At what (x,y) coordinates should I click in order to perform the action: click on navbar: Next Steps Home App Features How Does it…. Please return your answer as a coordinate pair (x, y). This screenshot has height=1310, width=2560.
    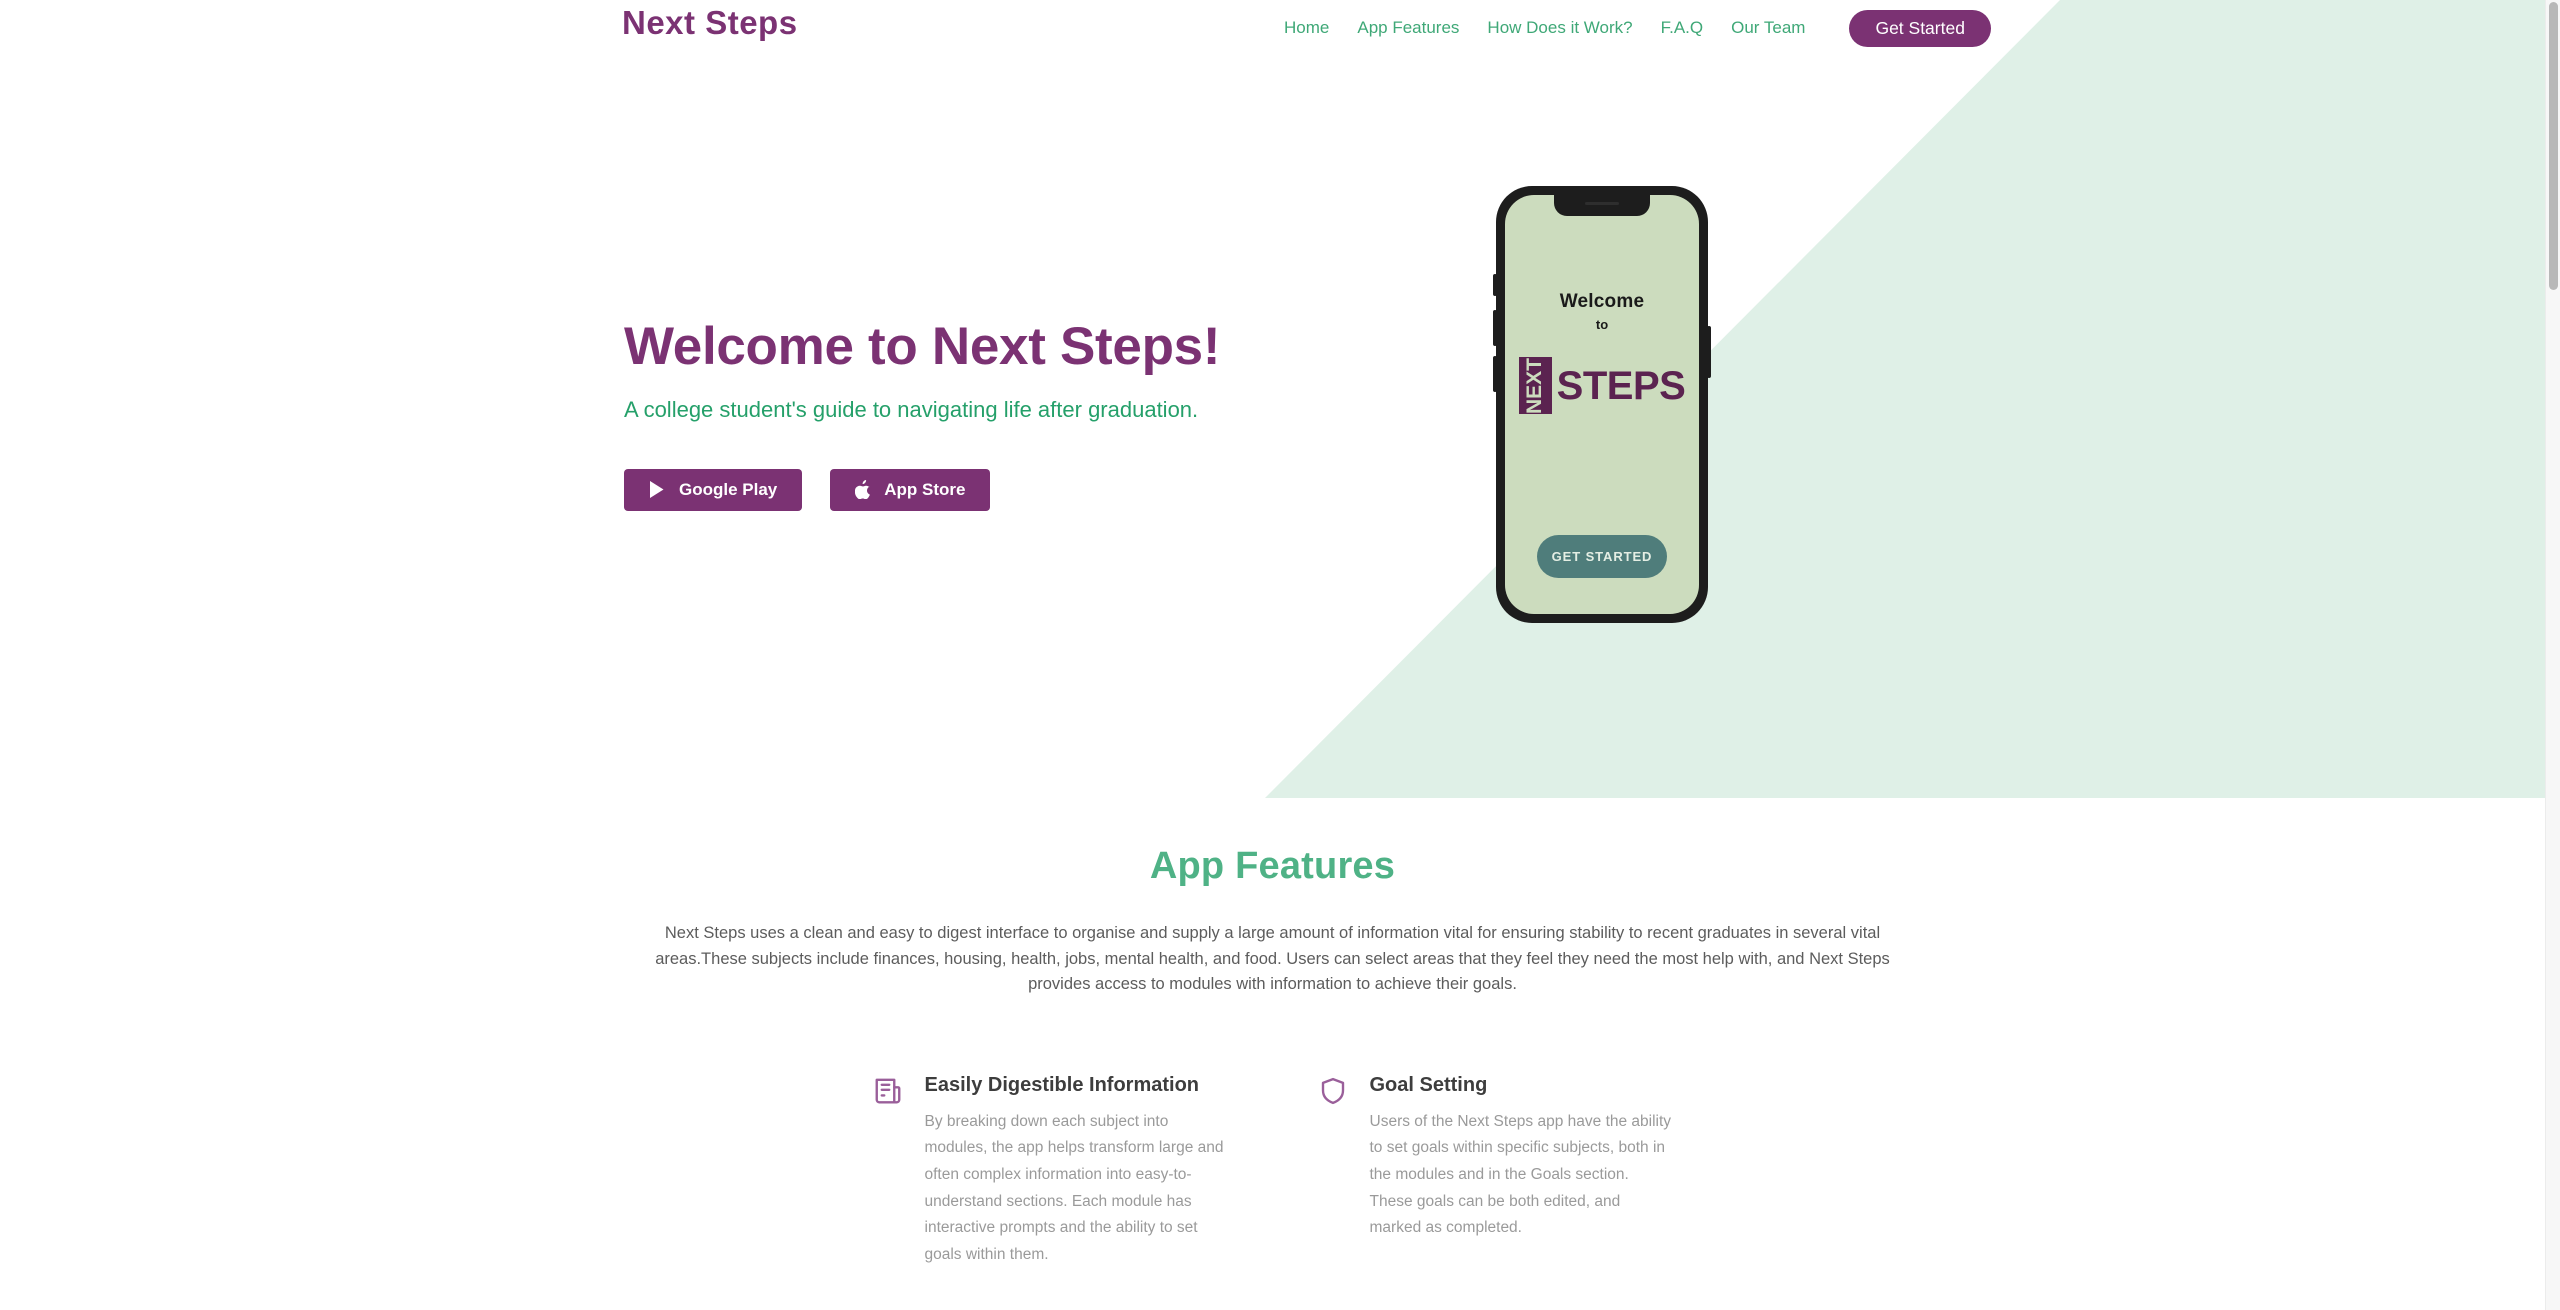
    Looking at the image, I should click on (1272, 27).